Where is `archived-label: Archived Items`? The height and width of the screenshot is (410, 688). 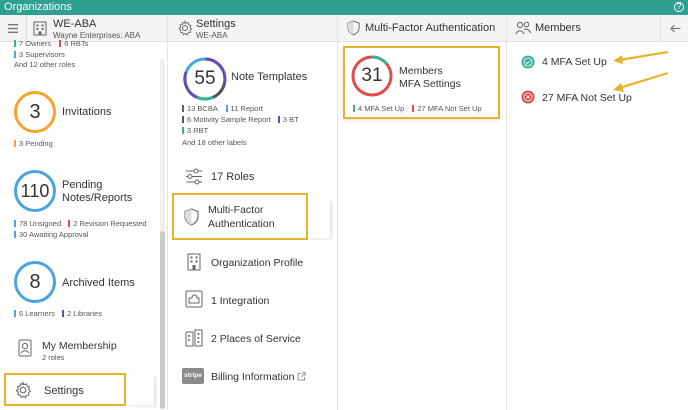
archived-label: Archived Items is located at coordinates (98, 283).